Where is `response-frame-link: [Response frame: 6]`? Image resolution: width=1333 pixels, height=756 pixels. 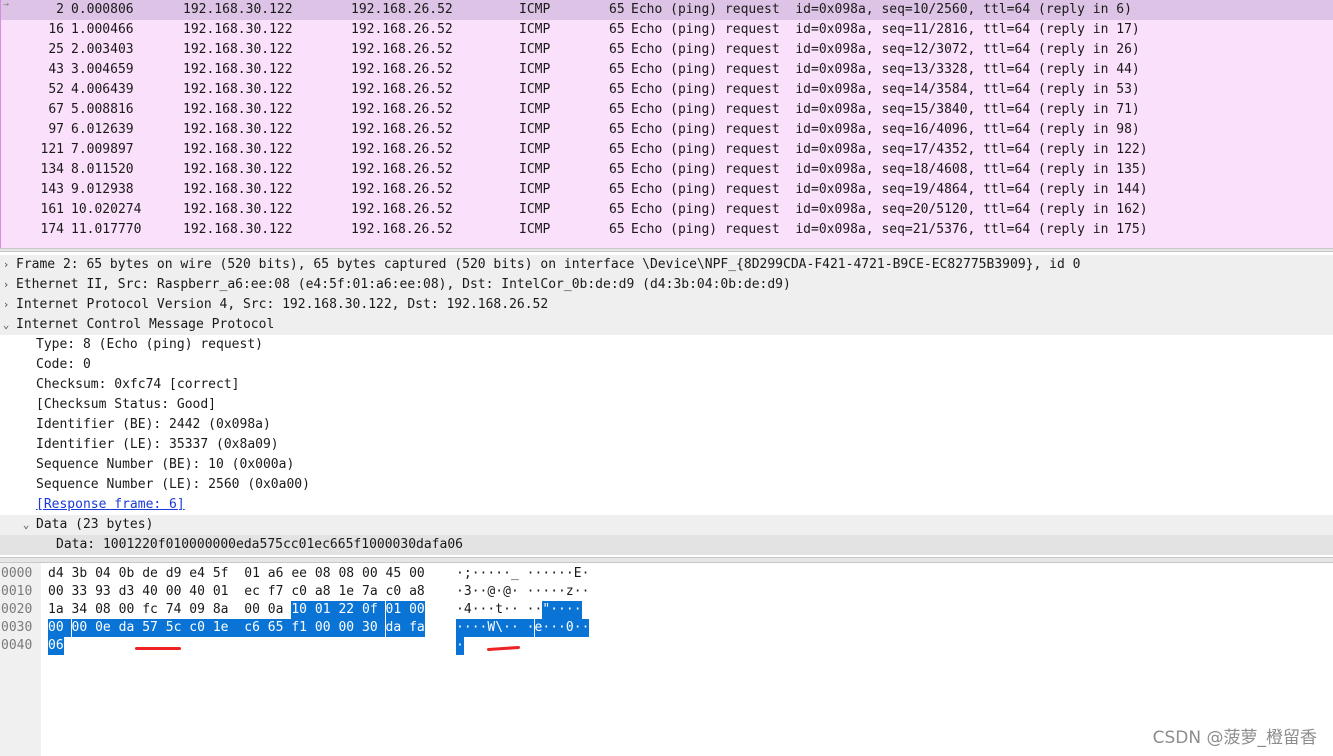 response-frame-link: [Response frame: 6] is located at coordinates (110, 505).